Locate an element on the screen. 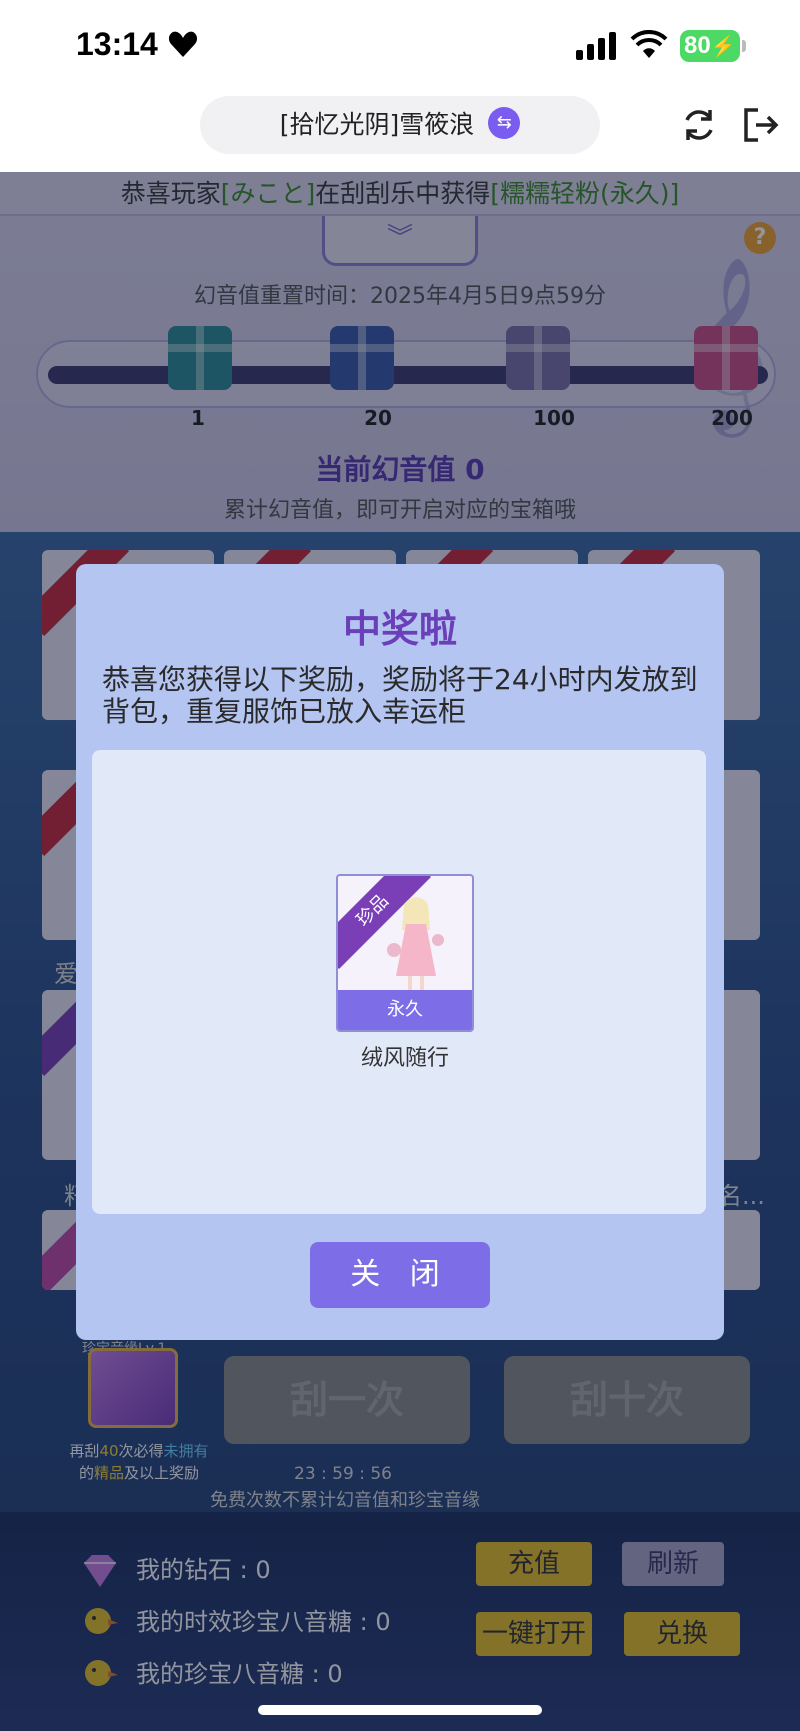 The height and width of the screenshot is (1731, 800). signal-icon is located at coordinates (596, 46).